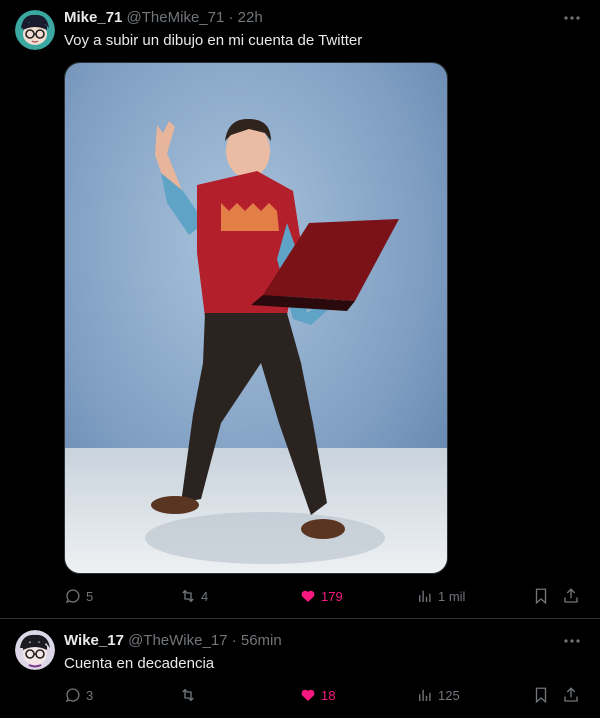  I want to click on tweet-header: Wike_17 @TheWike_17 · 56min, so click(173, 640).